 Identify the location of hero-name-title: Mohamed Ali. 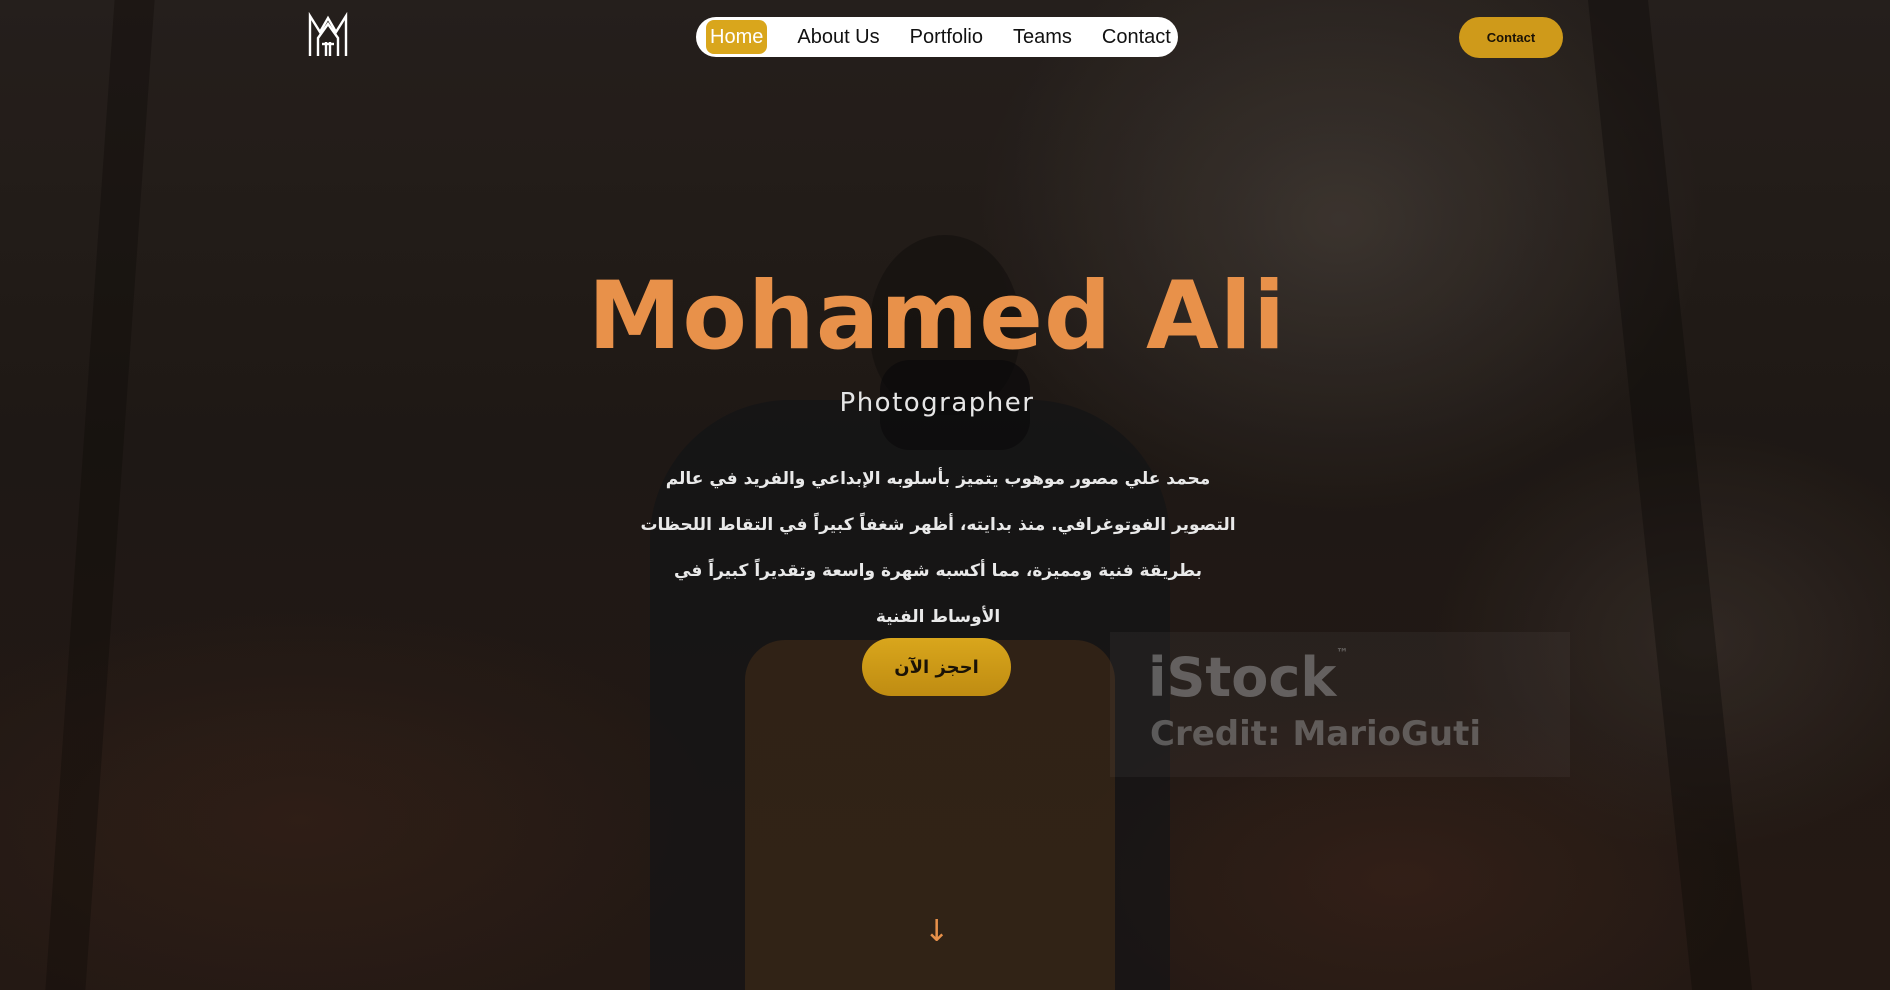
(937, 316).